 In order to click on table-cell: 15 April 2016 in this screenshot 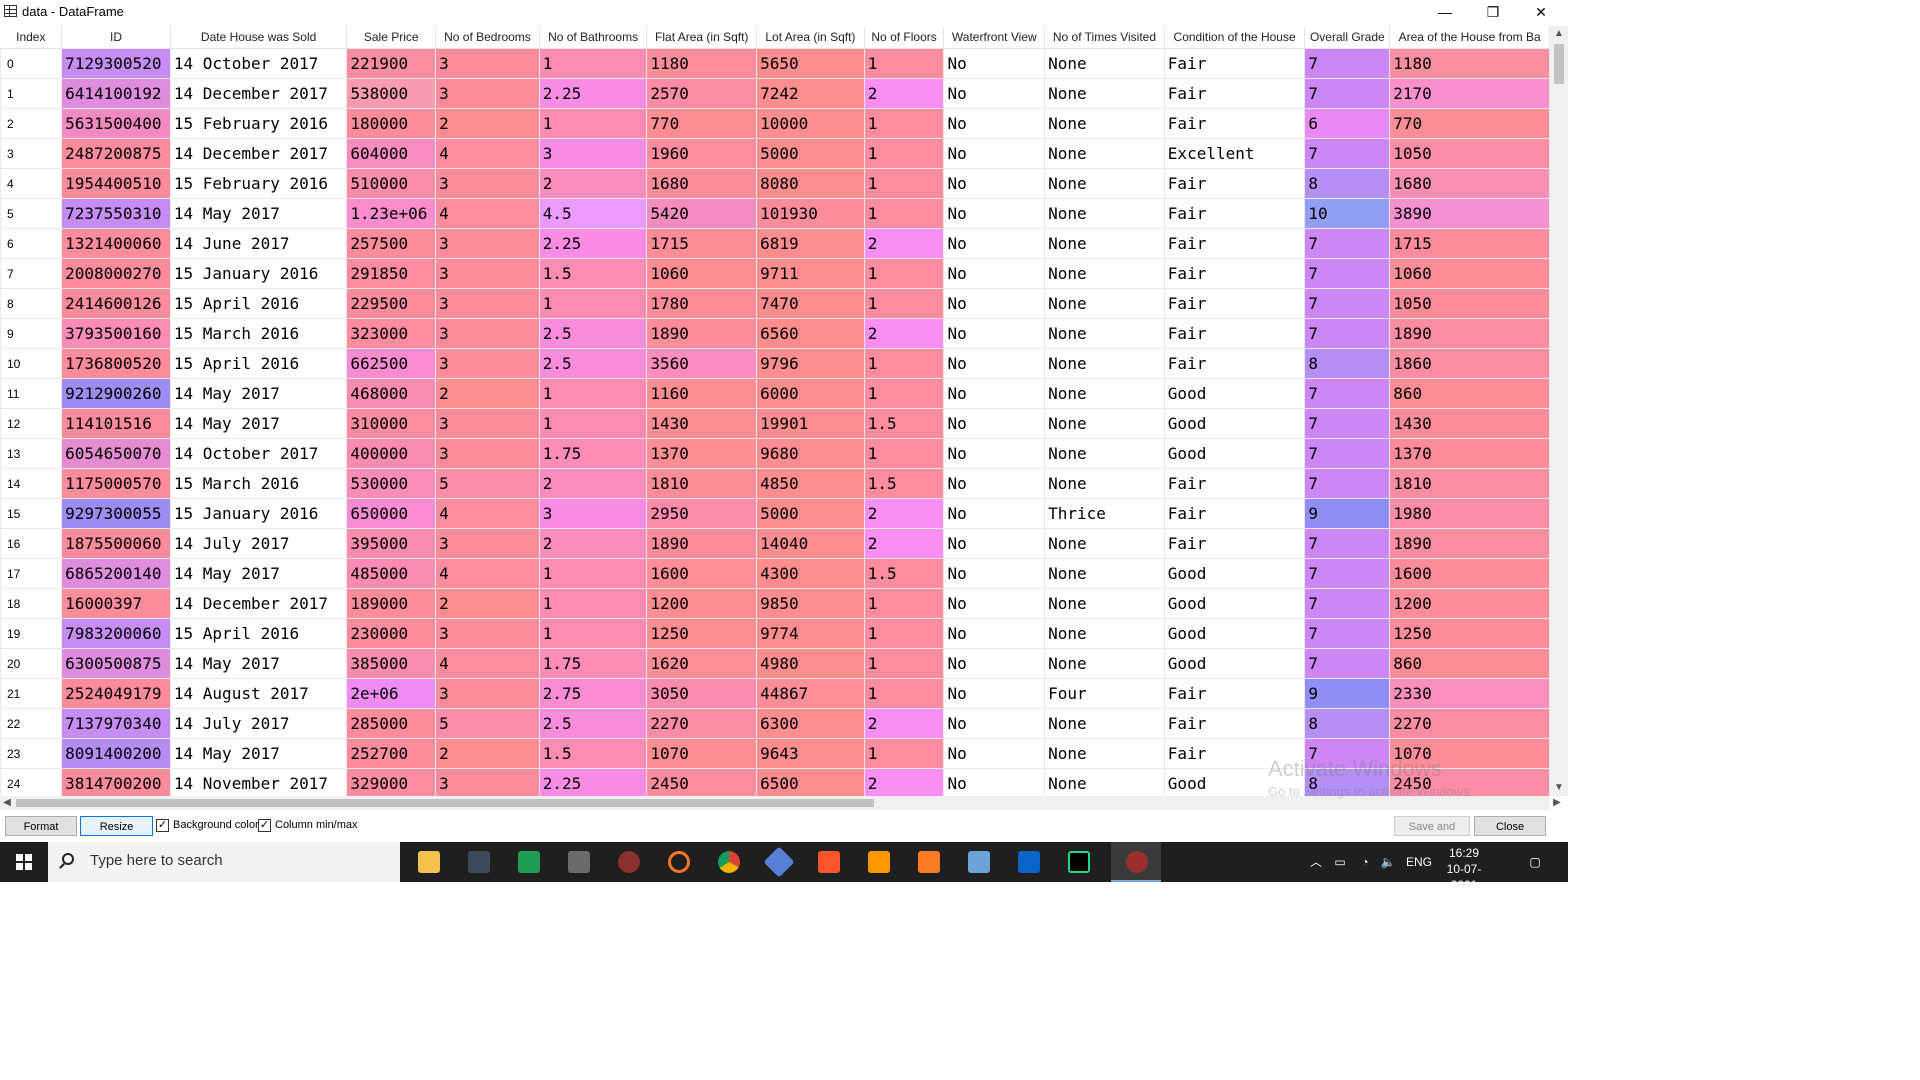, I will do `click(258, 363)`.